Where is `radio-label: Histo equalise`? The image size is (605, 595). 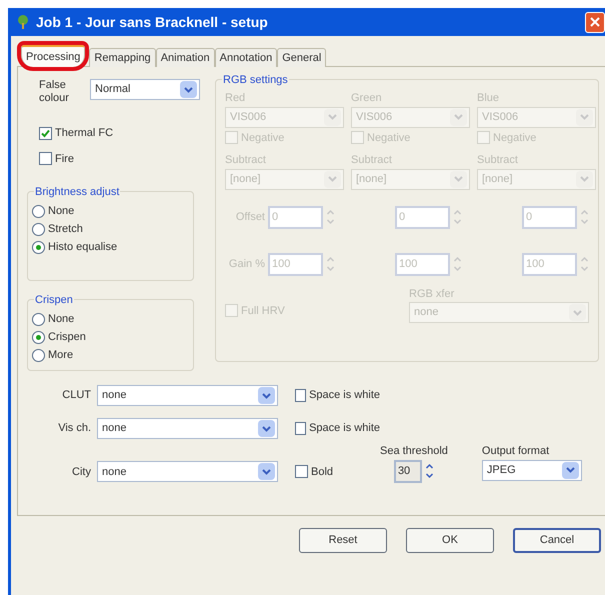
radio-label: Histo equalise is located at coordinates (83, 247).